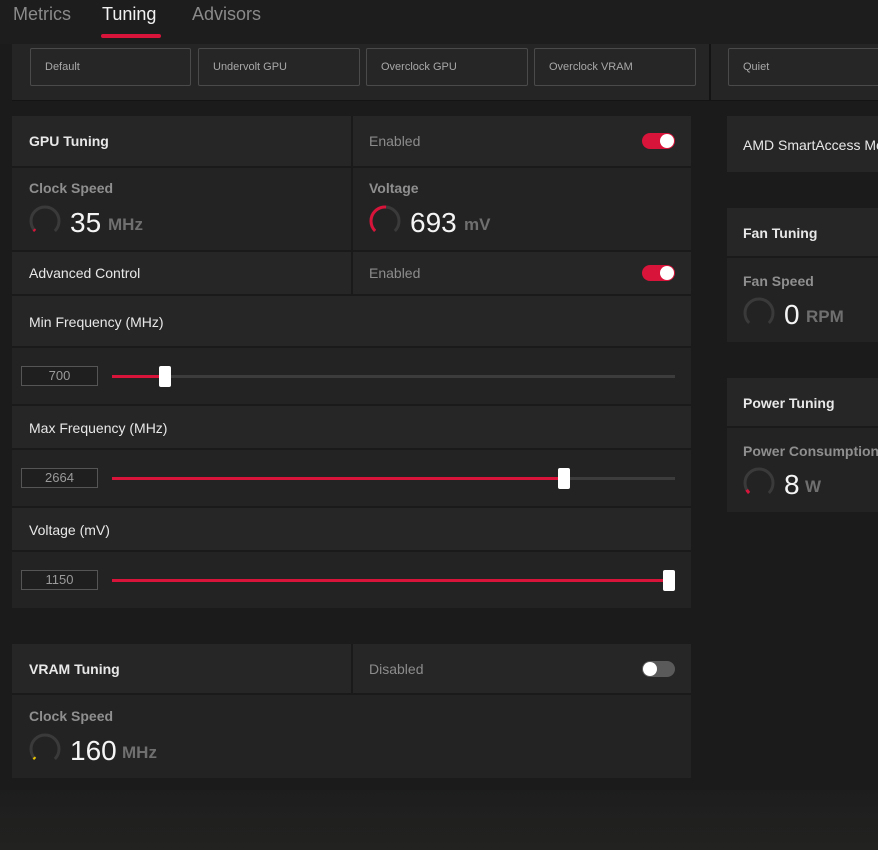 This screenshot has height=850, width=878. What do you see at coordinates (42, 14) in the screenshot?
I see `tab-metrics: Metrics` at bounding box center [42, 14].